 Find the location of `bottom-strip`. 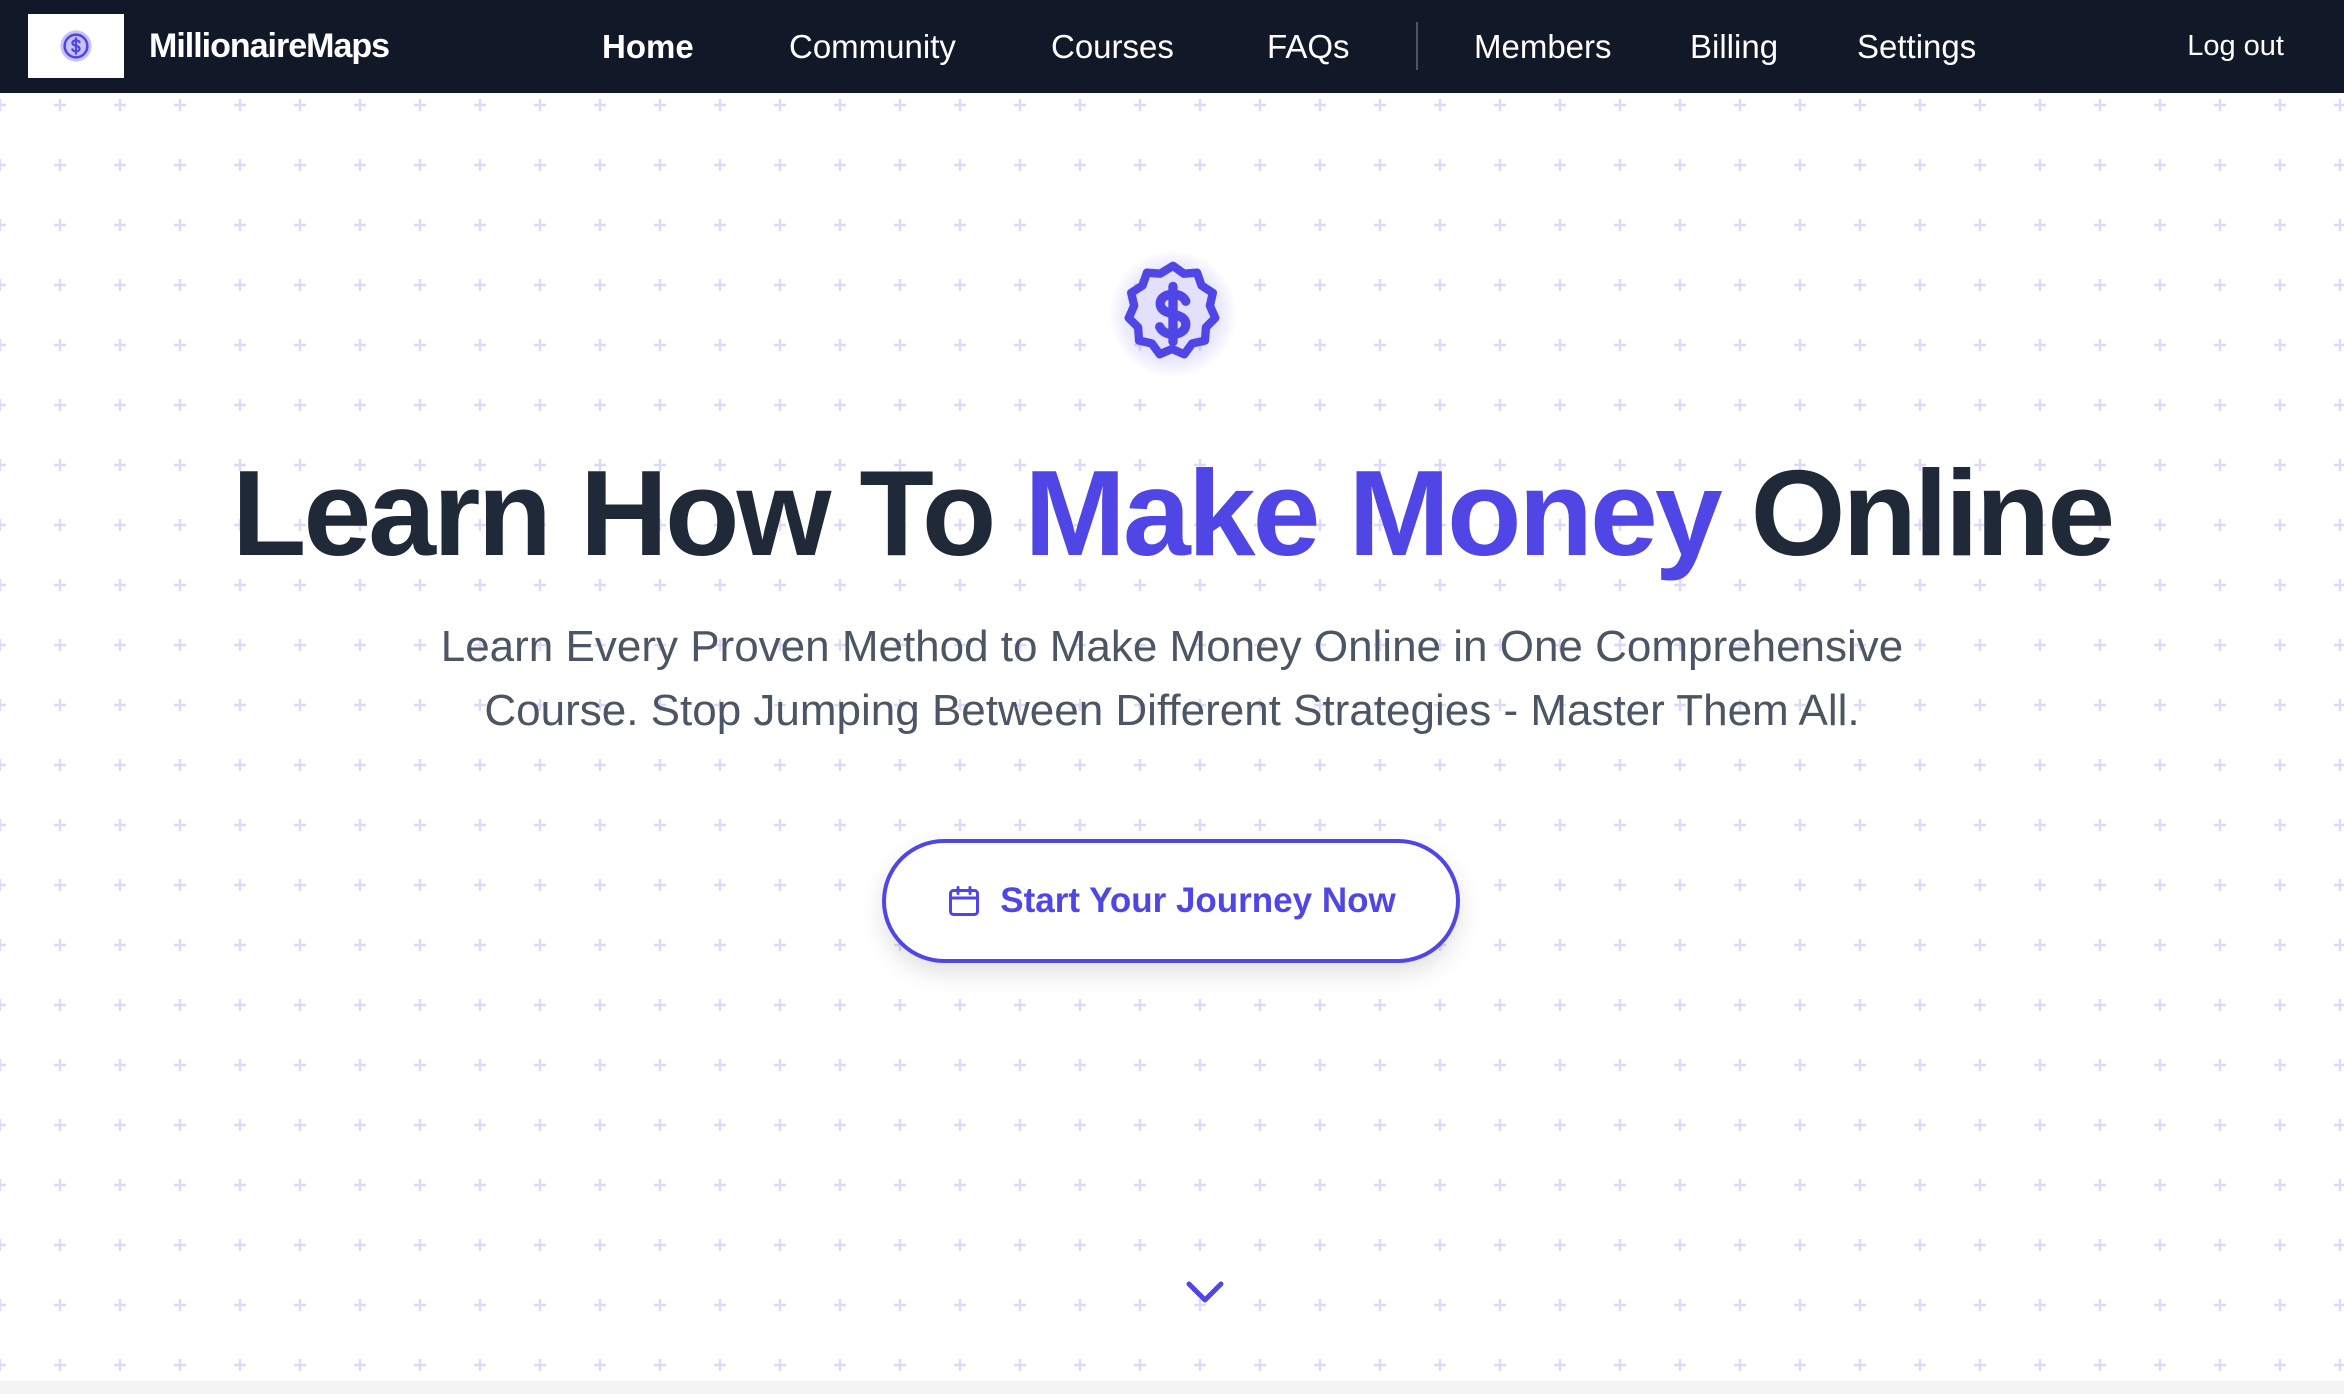

bottom-strip is located at coordinates (1172, 1387).